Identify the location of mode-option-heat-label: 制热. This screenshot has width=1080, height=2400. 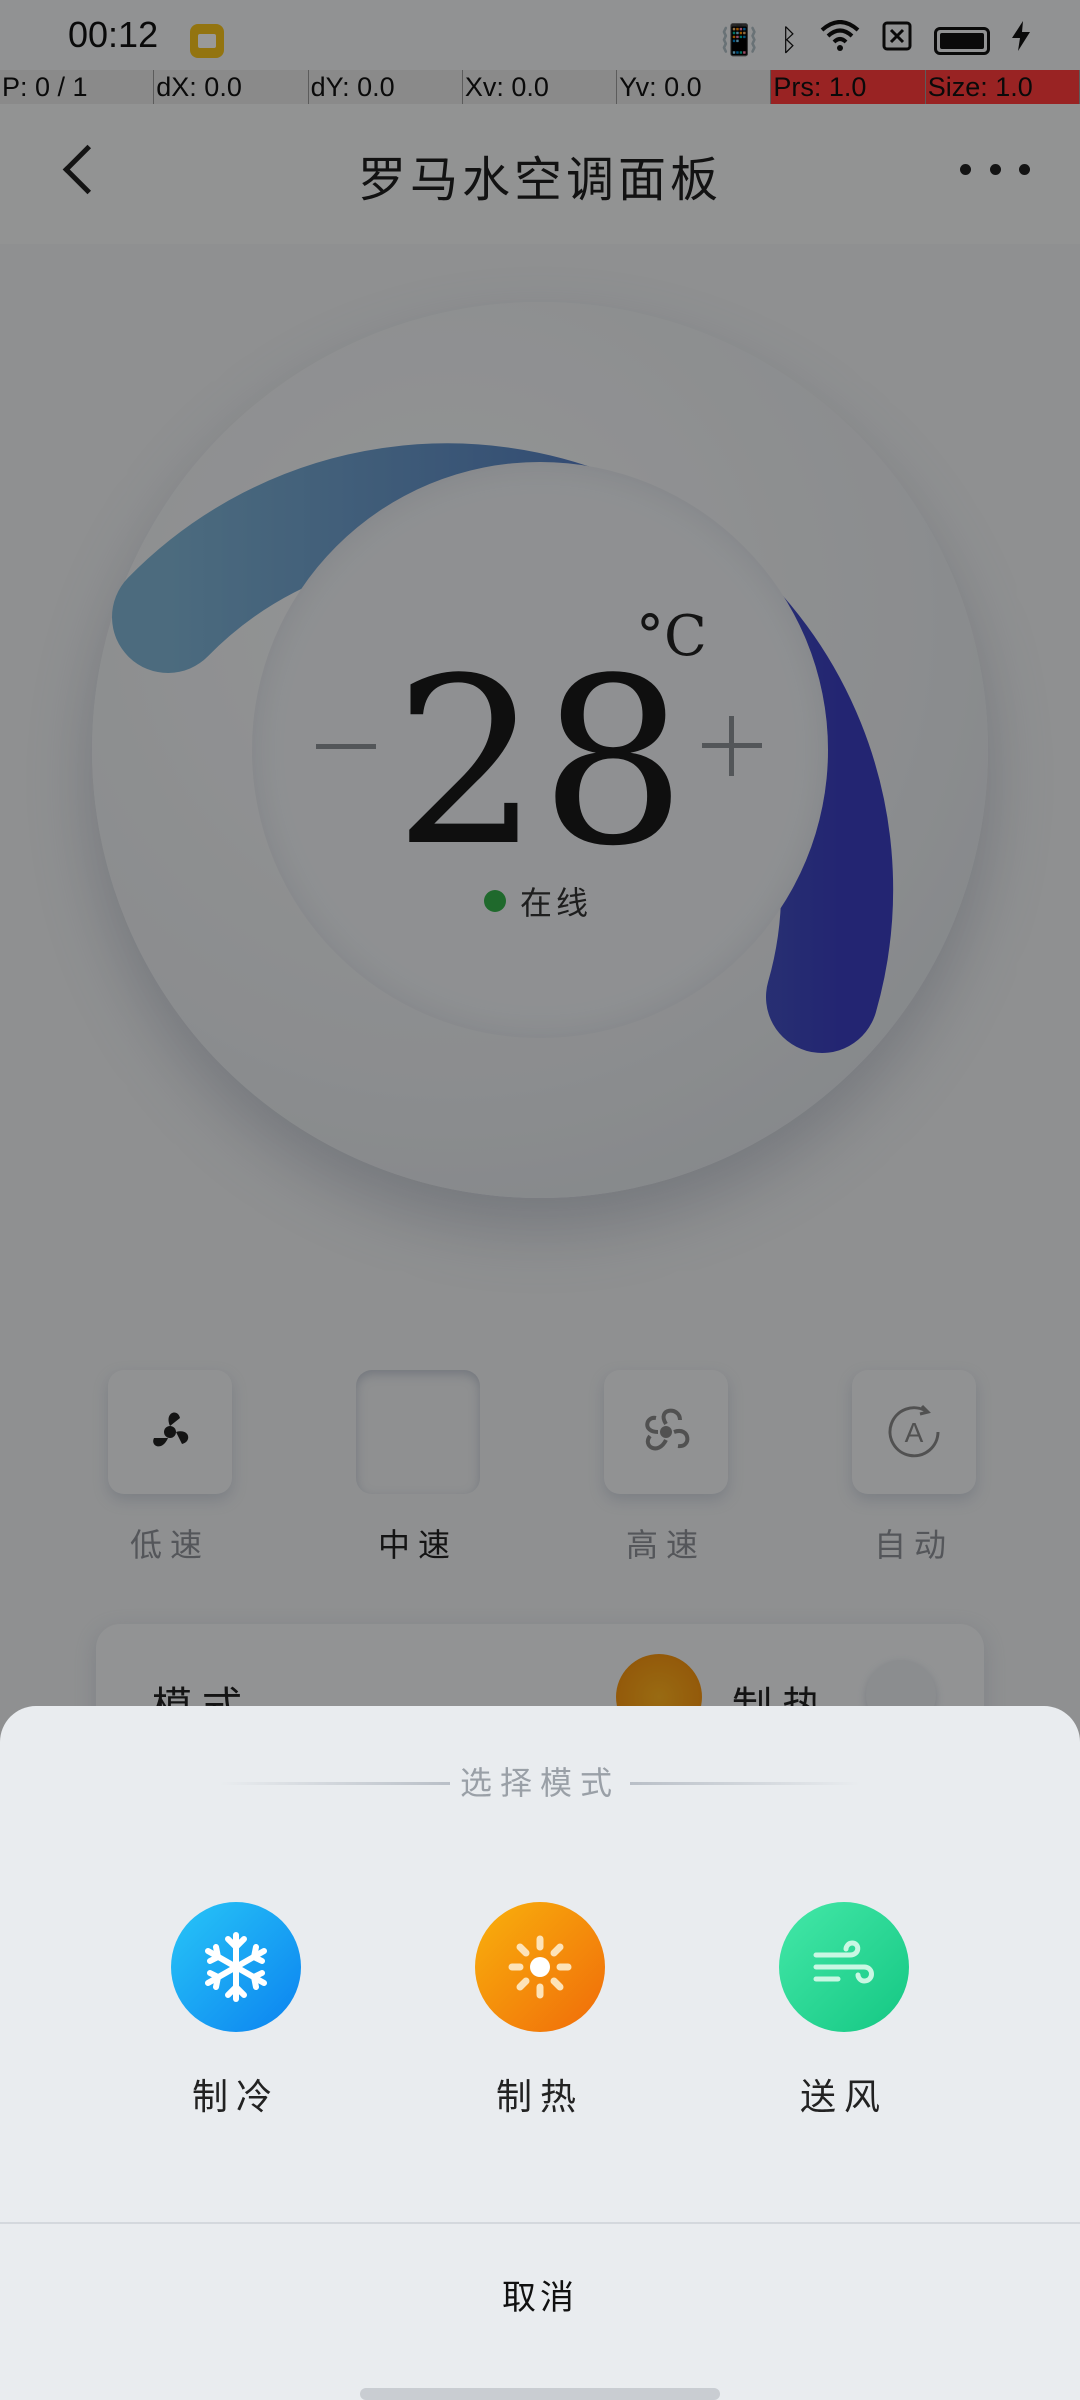
(539, 2097).